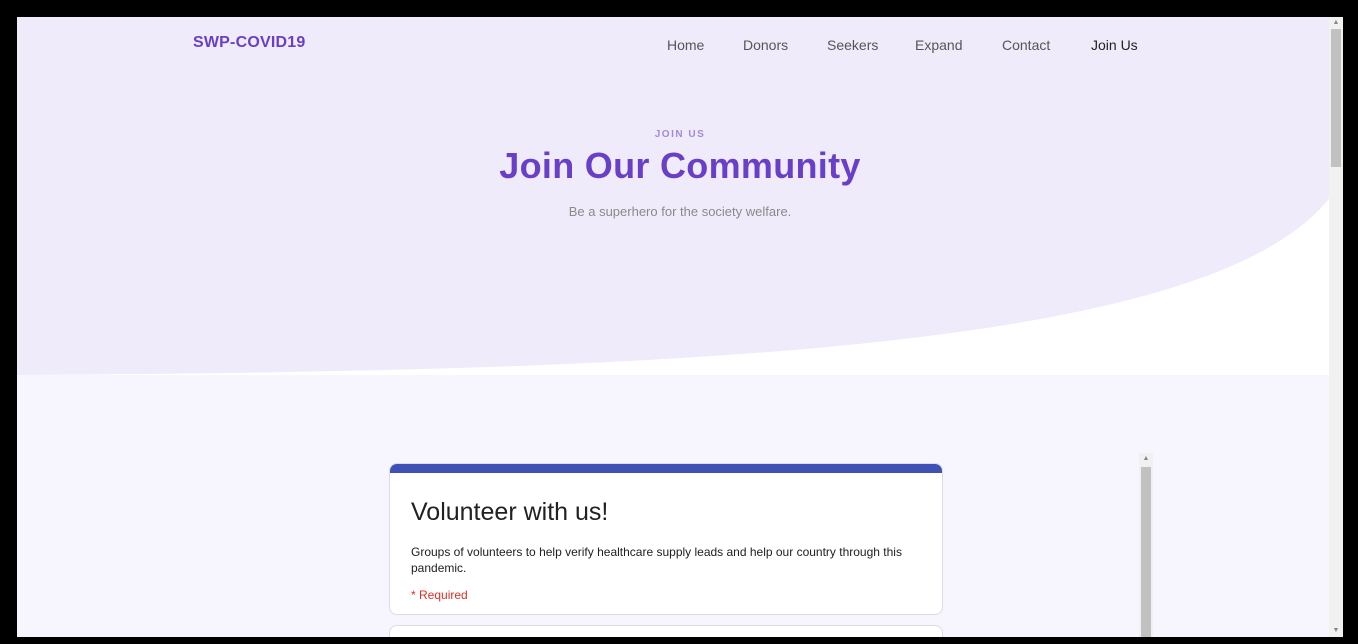 The width and height of the screenshot is (1358, 644). Describe the element at coordinates (1114, 45) in the screenshot. I see `nav-link-join-us: Join Us` at that location.